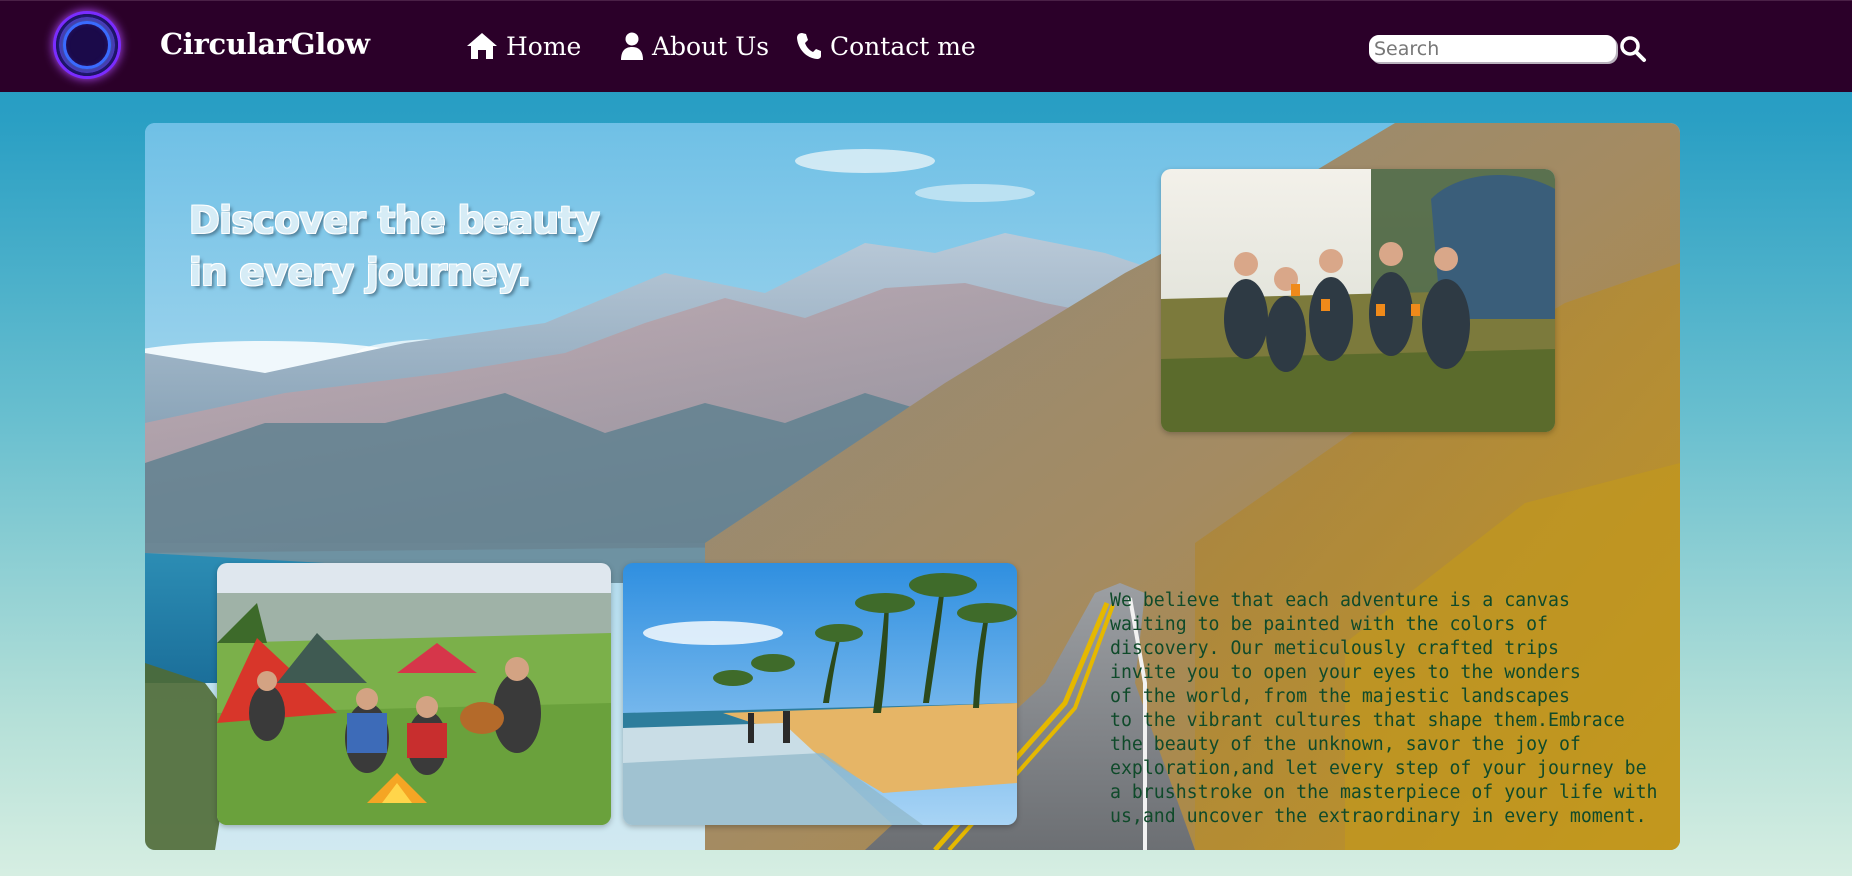 The width and height of the screenshot is (1852, 876). Describe the element at coordinates (820, 694) in the screenshot. I see `tropical-beach-photo` at that location.